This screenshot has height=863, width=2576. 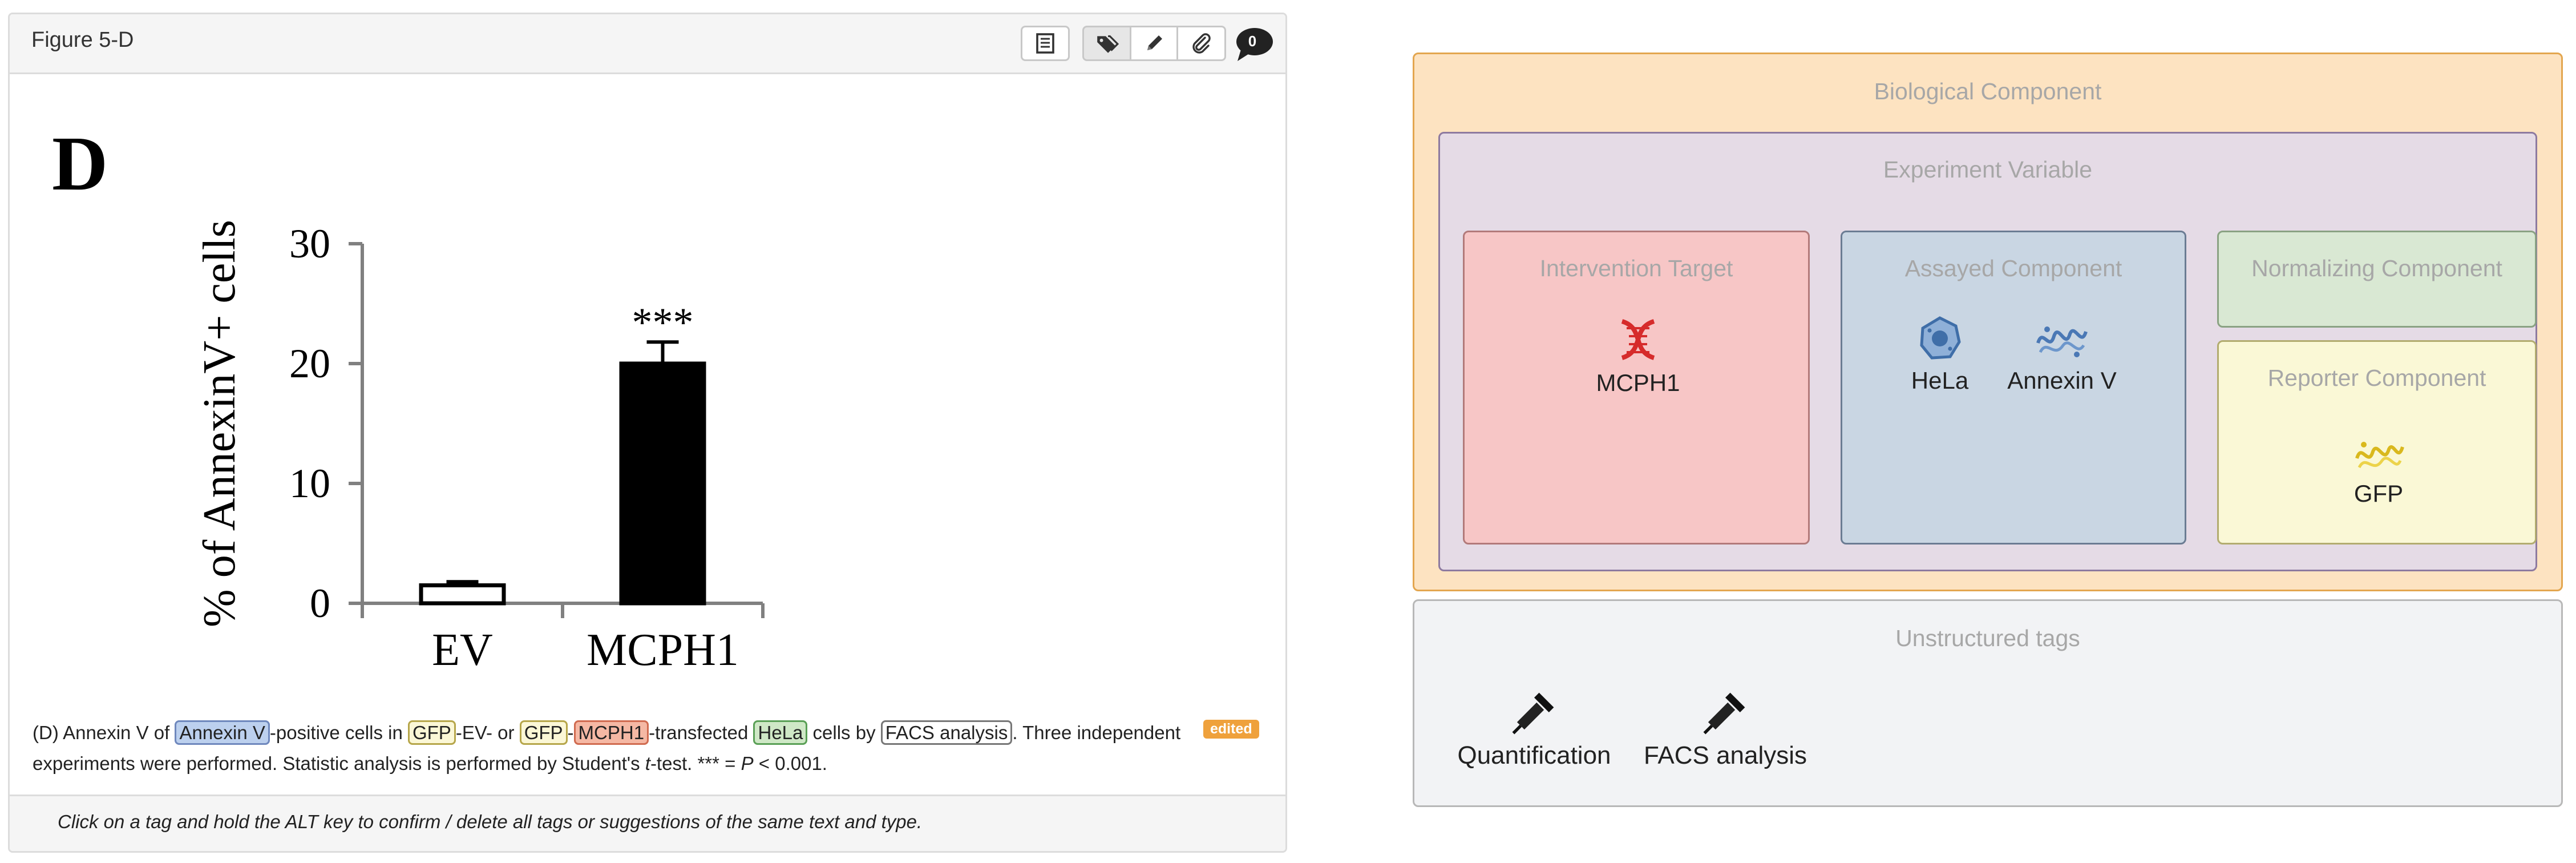 I want to click on unstructured-tag-facs-analysis: FACS analysis, so click(x=1726, y=729).